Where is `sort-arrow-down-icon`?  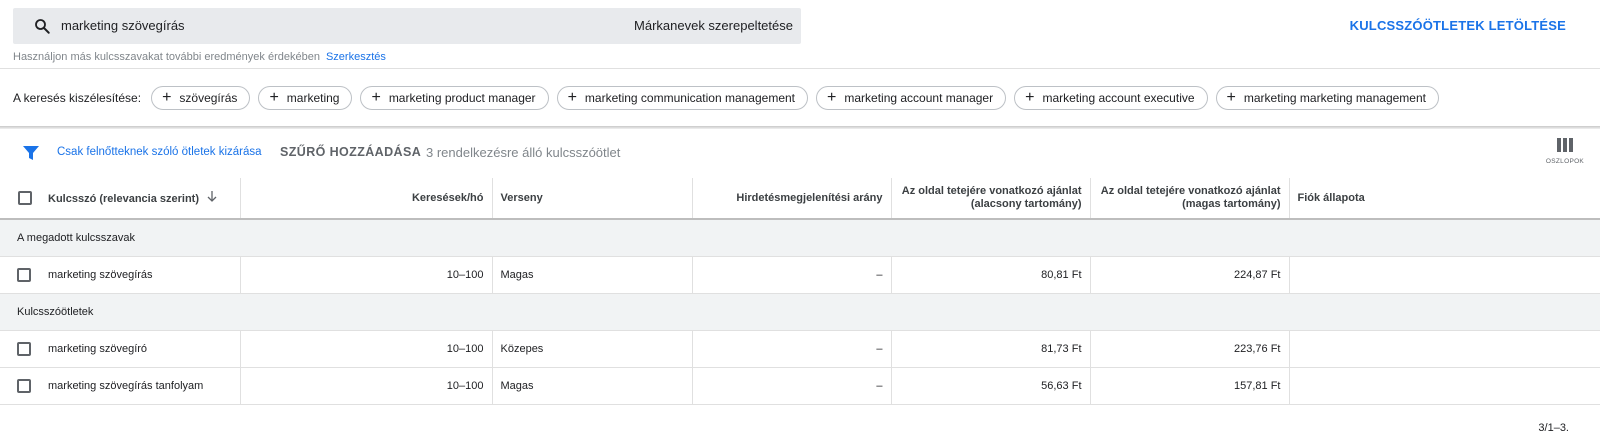
sort-arrow-down-icon is located at coordinates (212, 196).